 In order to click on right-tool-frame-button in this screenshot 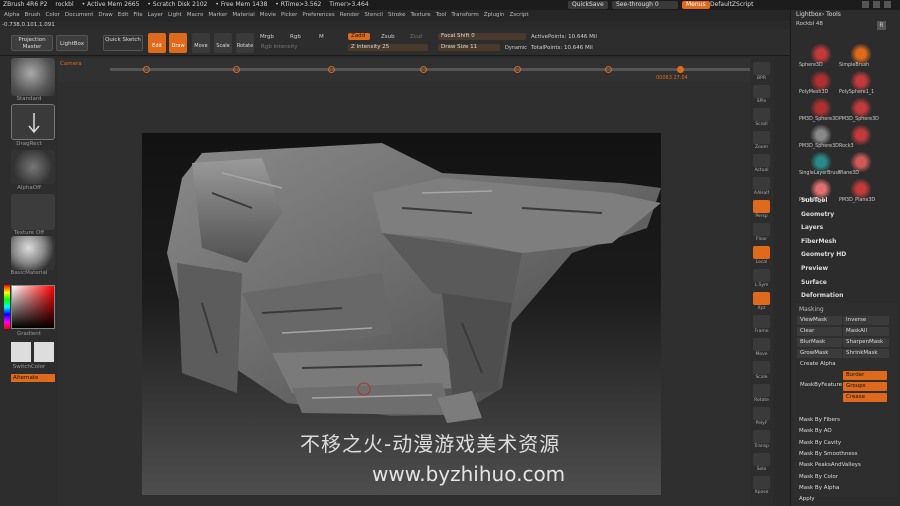, I will do `click(761, 321)`.